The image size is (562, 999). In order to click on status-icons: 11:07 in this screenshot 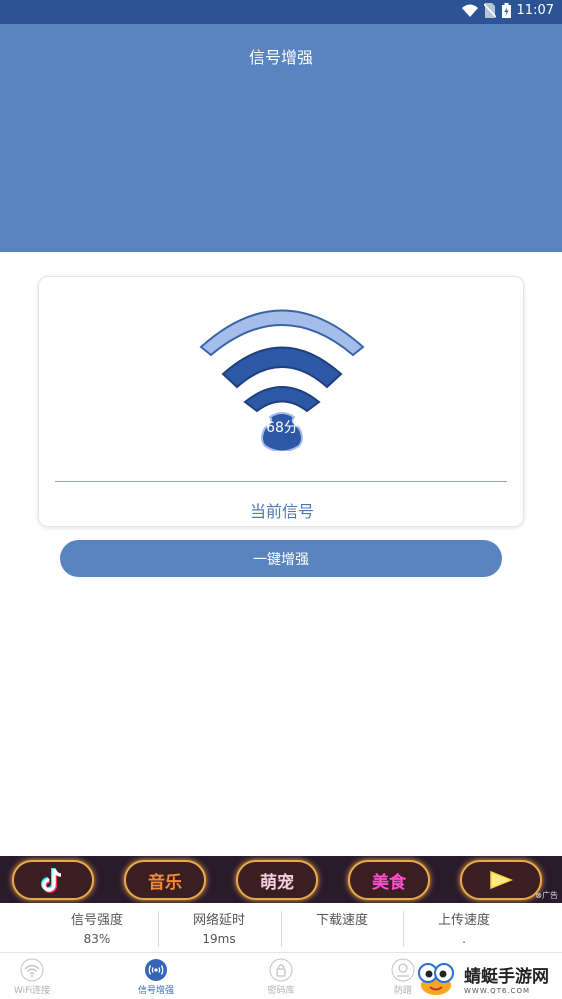, I will do `click(507, 10)`.